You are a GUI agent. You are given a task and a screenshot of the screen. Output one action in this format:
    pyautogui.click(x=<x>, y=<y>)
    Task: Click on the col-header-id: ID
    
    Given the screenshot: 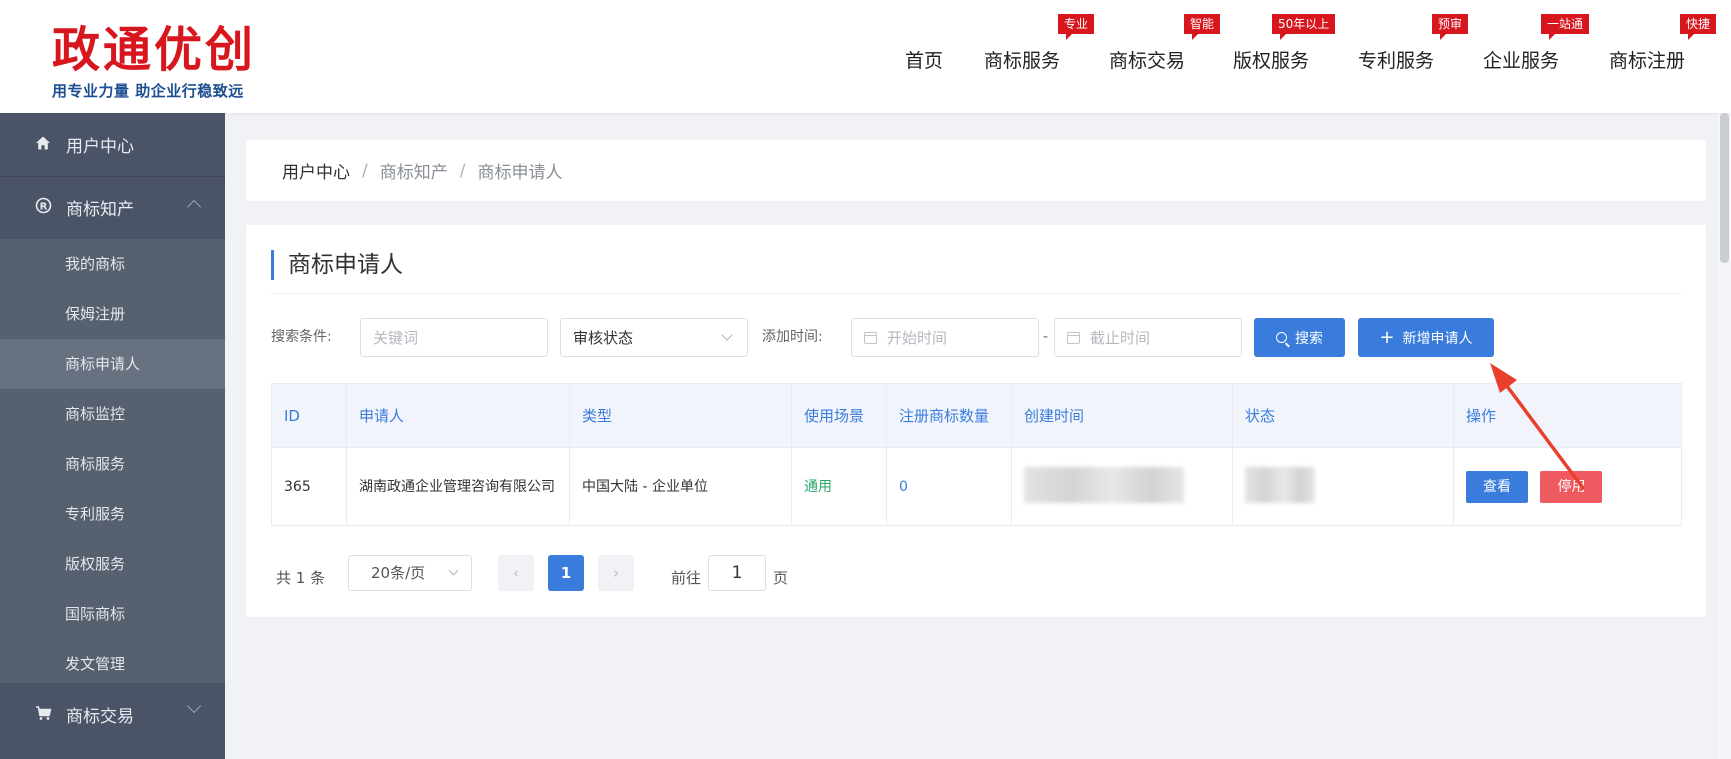 What is the action you would take?
    pyautogui.click(x=309, y=415)
    